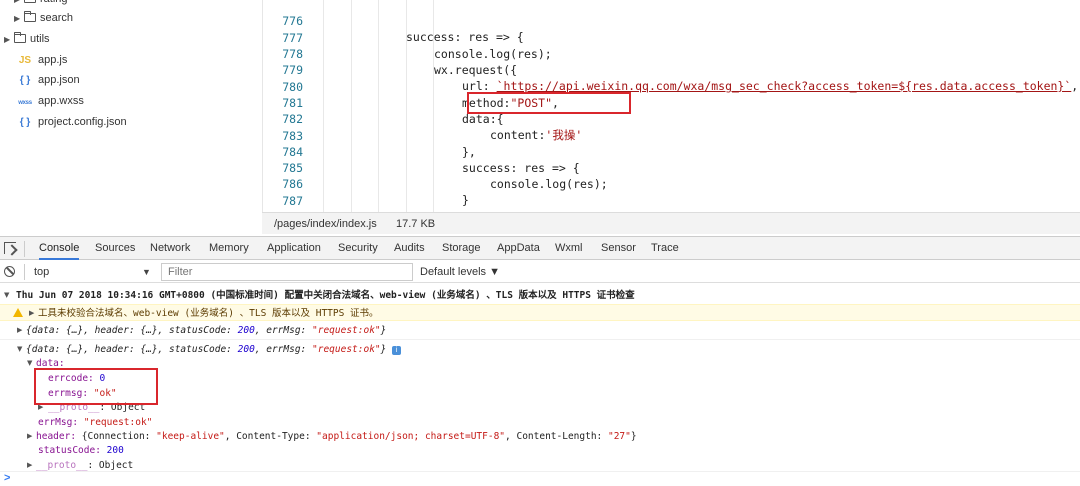  Describe the element at coordinates (540, 450) in the screenshot. I see `tree-statusCode: statusCode: 200` at that location.